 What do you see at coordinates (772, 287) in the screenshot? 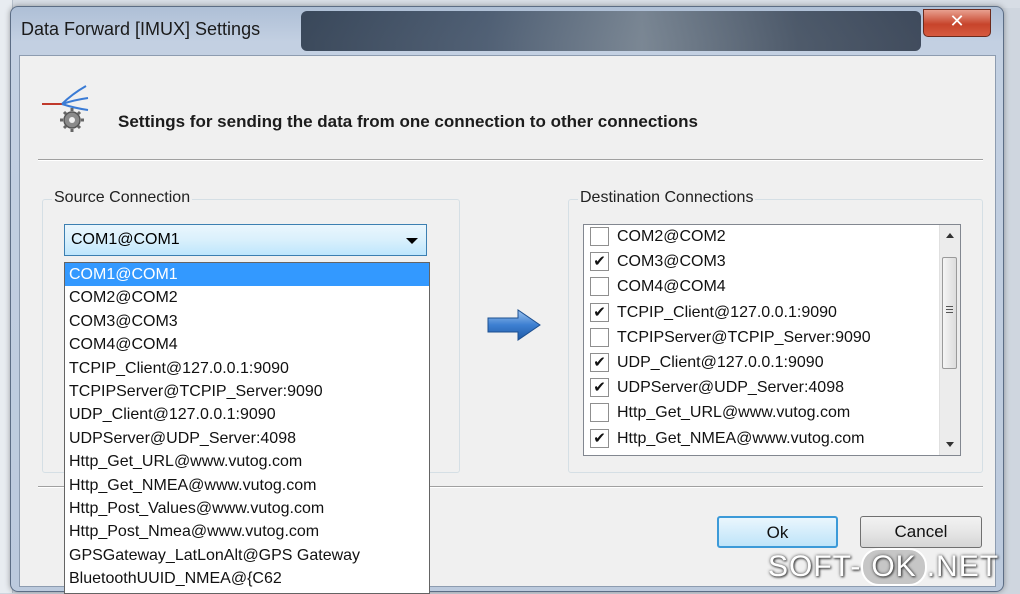
I see `destination-item: COM4@COM4` at bounding box center [772, 287].